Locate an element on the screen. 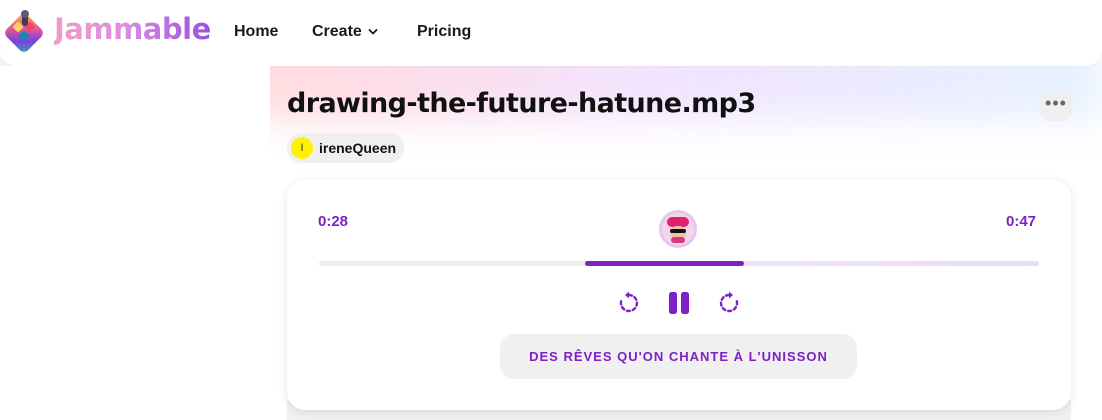 This screenshot has width=1102, height=420. current-lyric: DES RÊVES QU'ON CHANTE À L'UNISSON is located at coordinates (678, 356).